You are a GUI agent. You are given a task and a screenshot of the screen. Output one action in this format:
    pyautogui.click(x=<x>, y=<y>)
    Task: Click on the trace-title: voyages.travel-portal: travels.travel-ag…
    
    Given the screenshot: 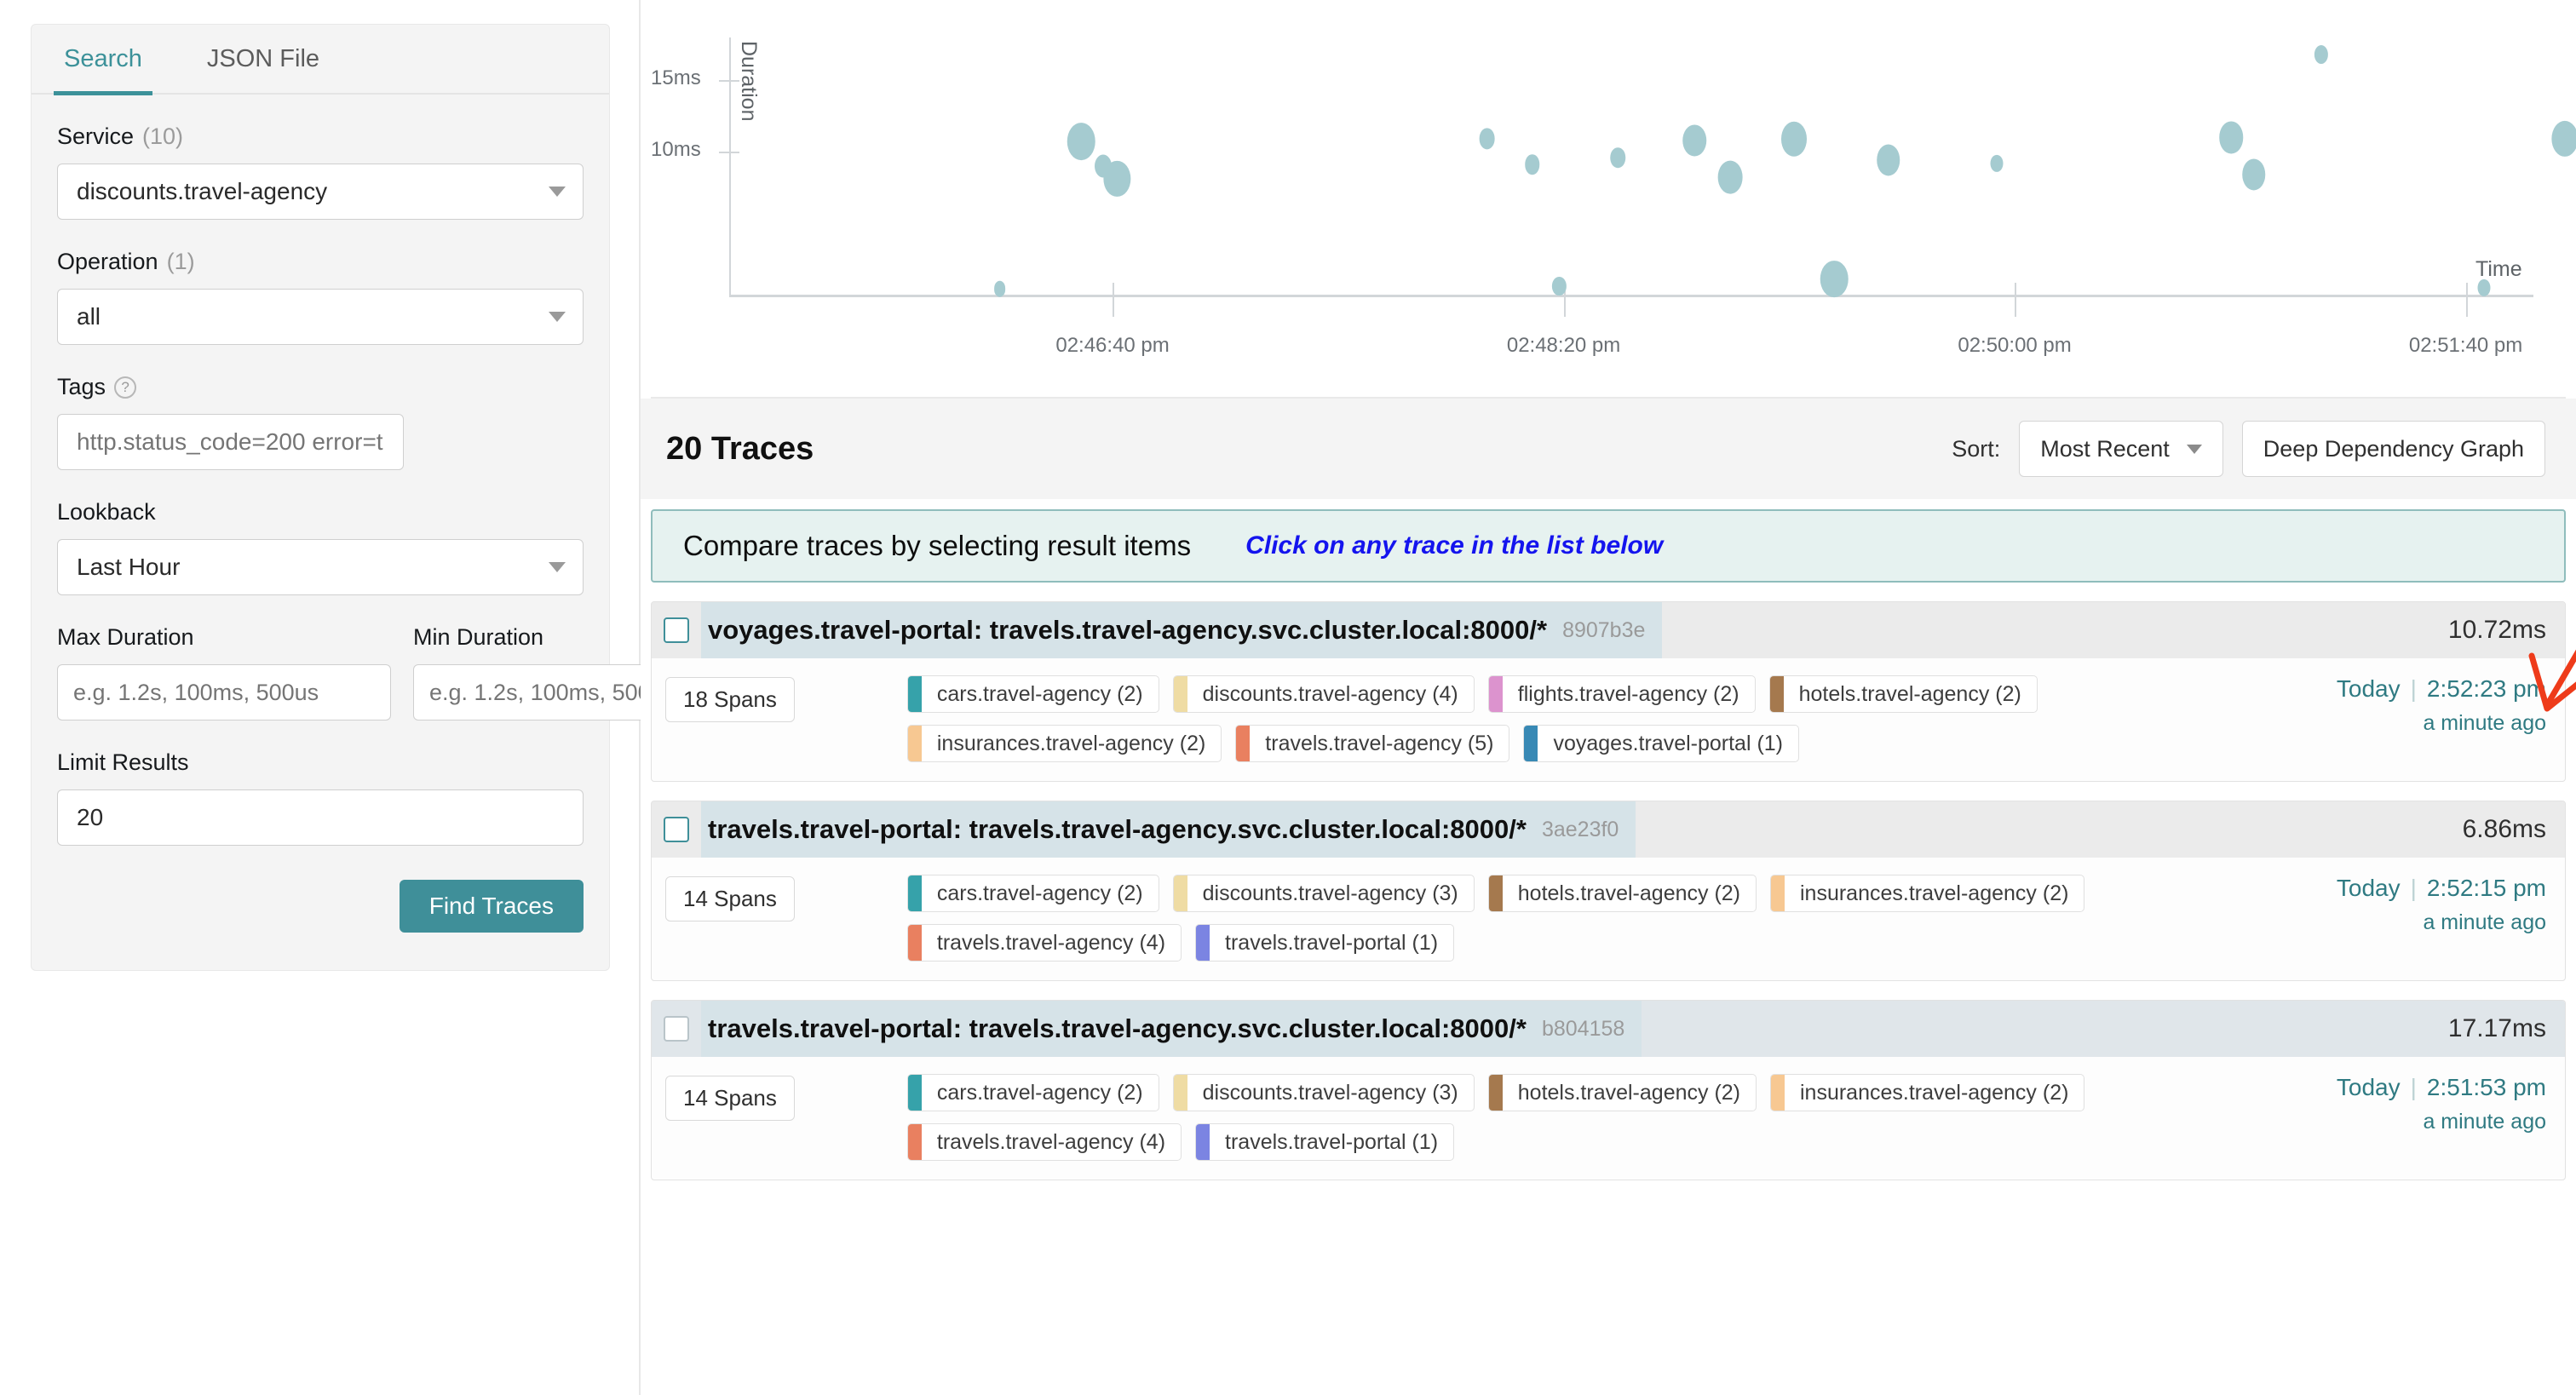 What is the action you would take?
    pyautogui.click(x=1128, y=630)
    